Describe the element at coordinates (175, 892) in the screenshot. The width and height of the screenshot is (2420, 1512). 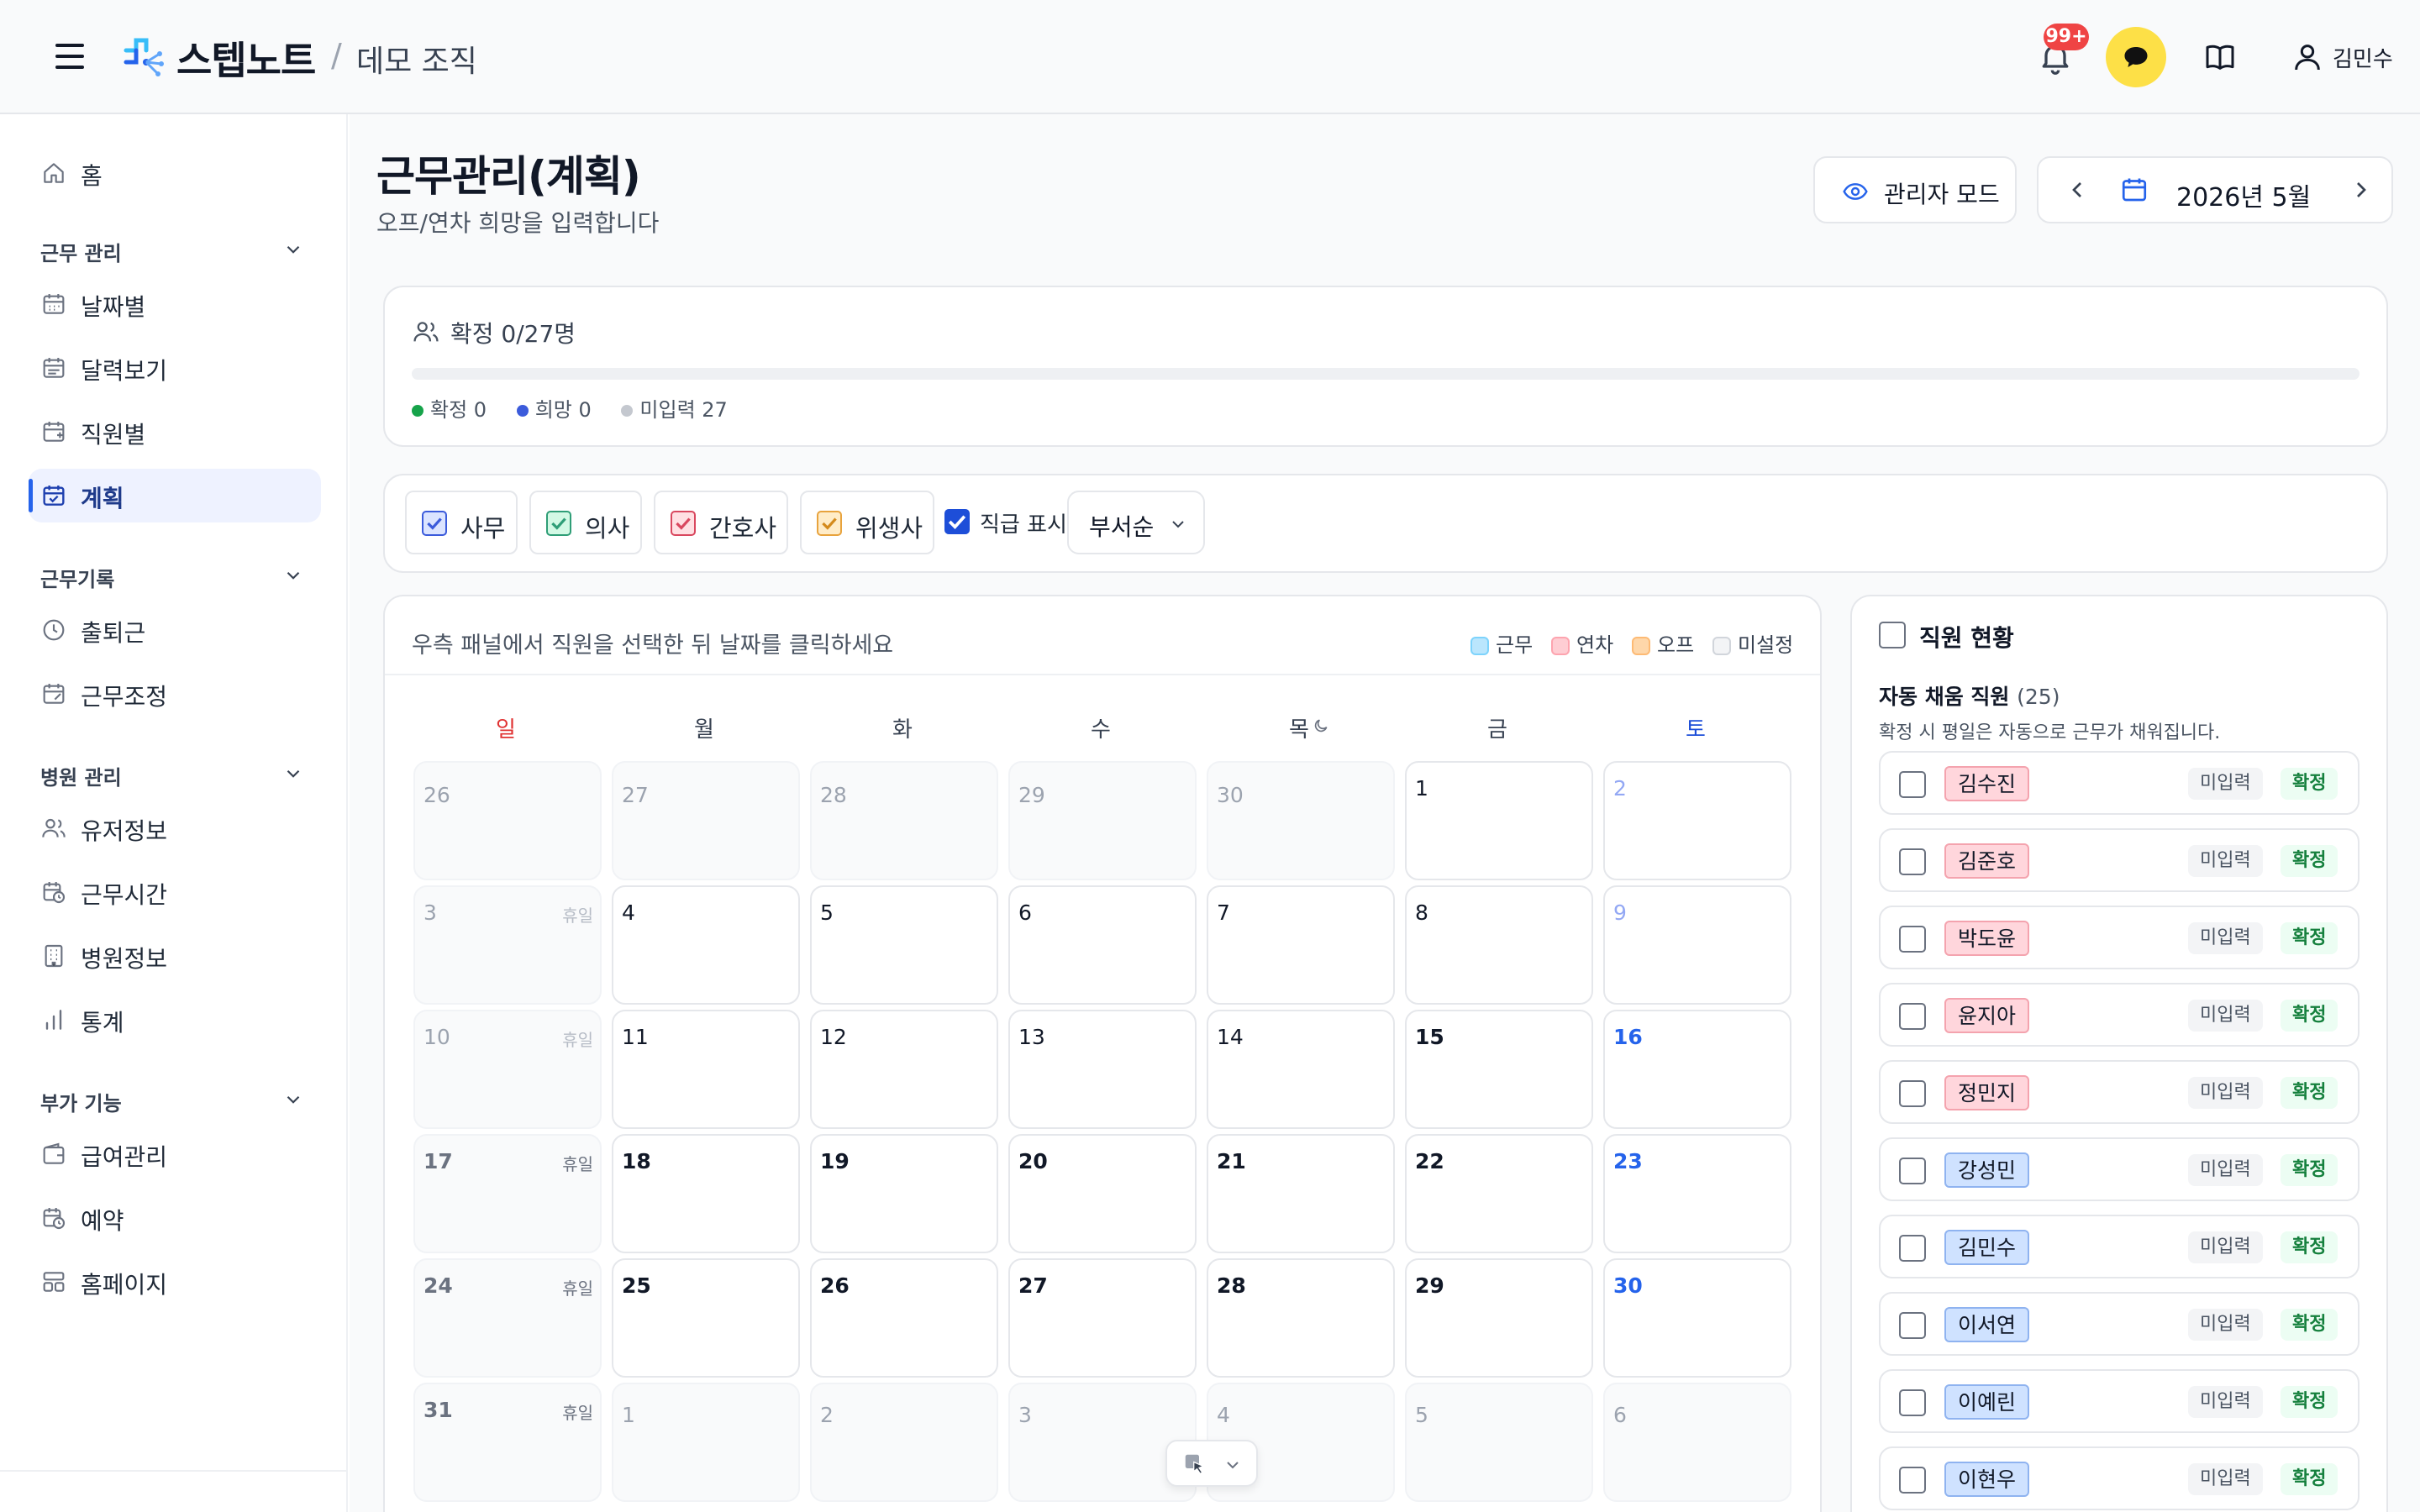
I see `sidebar-item-work-hours: 근무시간` at that location.